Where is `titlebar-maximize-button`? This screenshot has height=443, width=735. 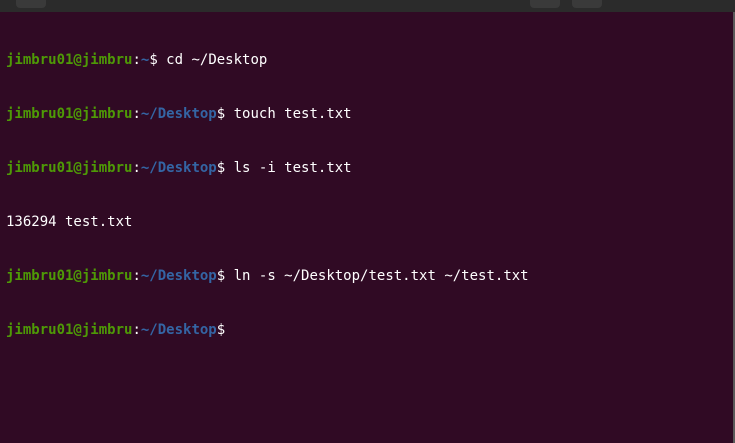
titlebar-maximize-button is located at coordinates (587, 4).